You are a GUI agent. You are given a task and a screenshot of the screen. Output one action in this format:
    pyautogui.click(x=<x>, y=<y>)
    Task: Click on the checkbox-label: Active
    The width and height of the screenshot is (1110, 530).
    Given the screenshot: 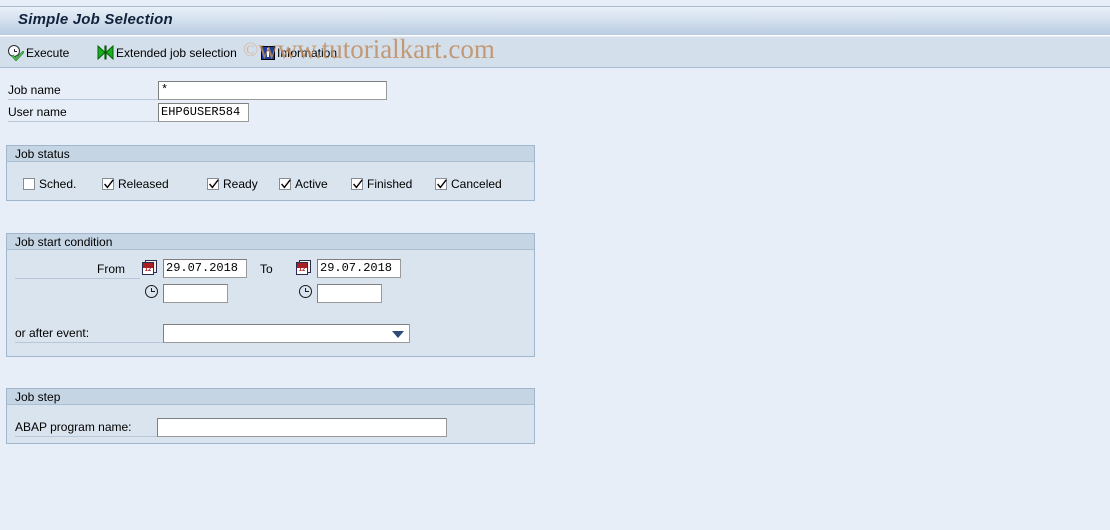 What is the action you would take?
    pyautogui.click(x=311, y=184)
    